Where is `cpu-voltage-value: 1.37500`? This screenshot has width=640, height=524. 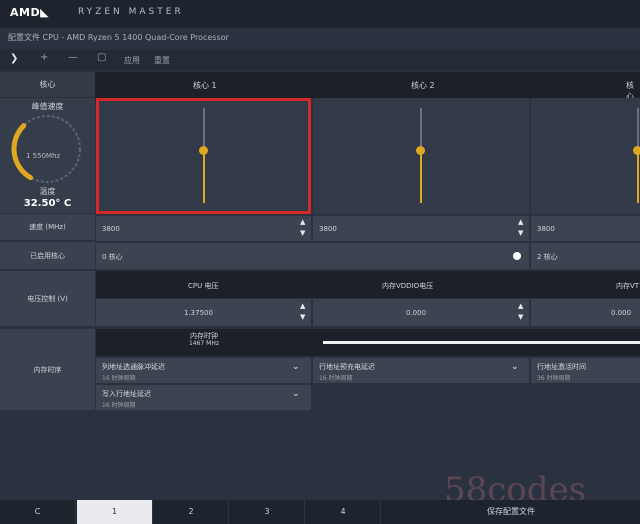
cpu-voltage-value: 1.37500 is located at coordinates (198, 313).